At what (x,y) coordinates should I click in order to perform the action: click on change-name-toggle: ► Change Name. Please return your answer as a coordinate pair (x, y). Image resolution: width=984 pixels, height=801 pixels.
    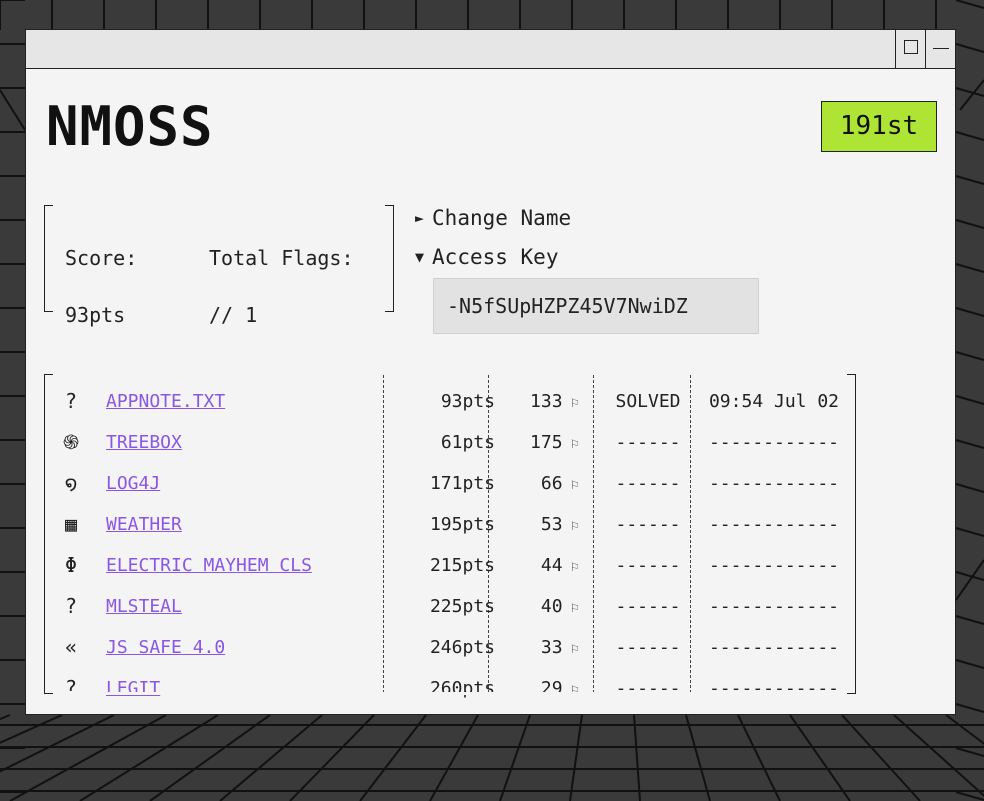
    Looking at the image, I should click on (493, 218).